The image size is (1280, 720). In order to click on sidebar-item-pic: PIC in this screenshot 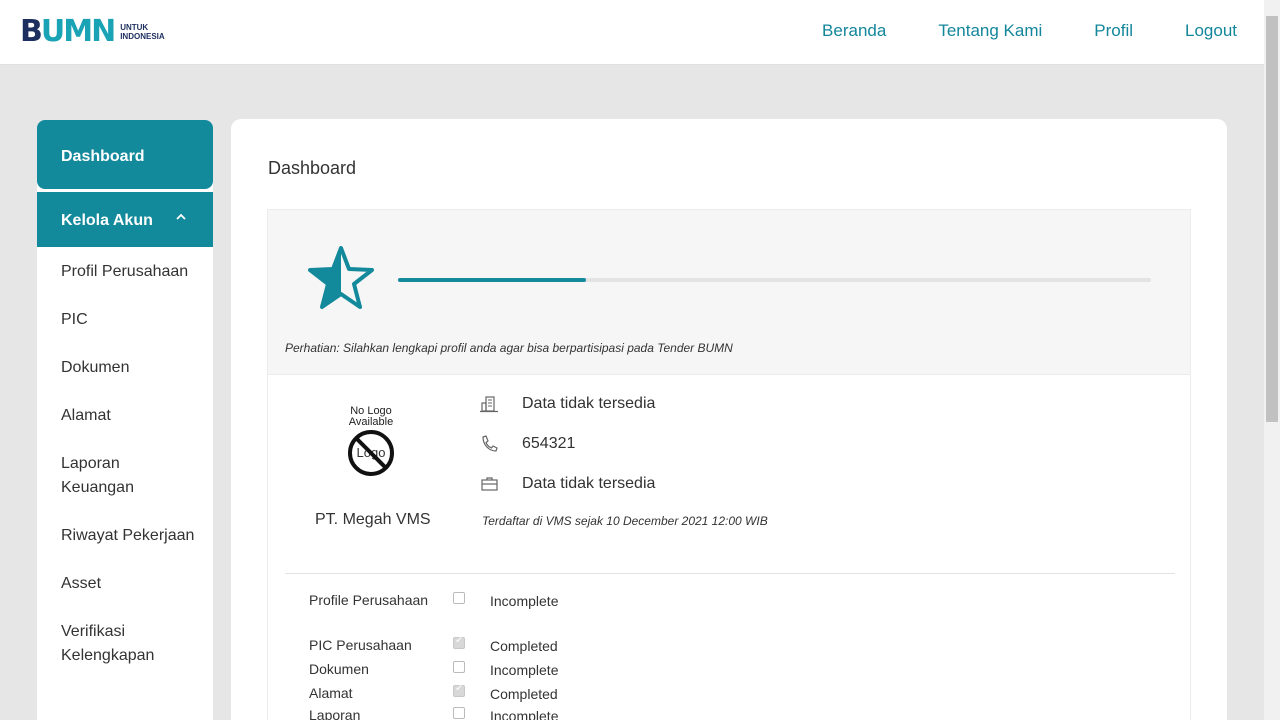, I will do `click(131, 320)`.